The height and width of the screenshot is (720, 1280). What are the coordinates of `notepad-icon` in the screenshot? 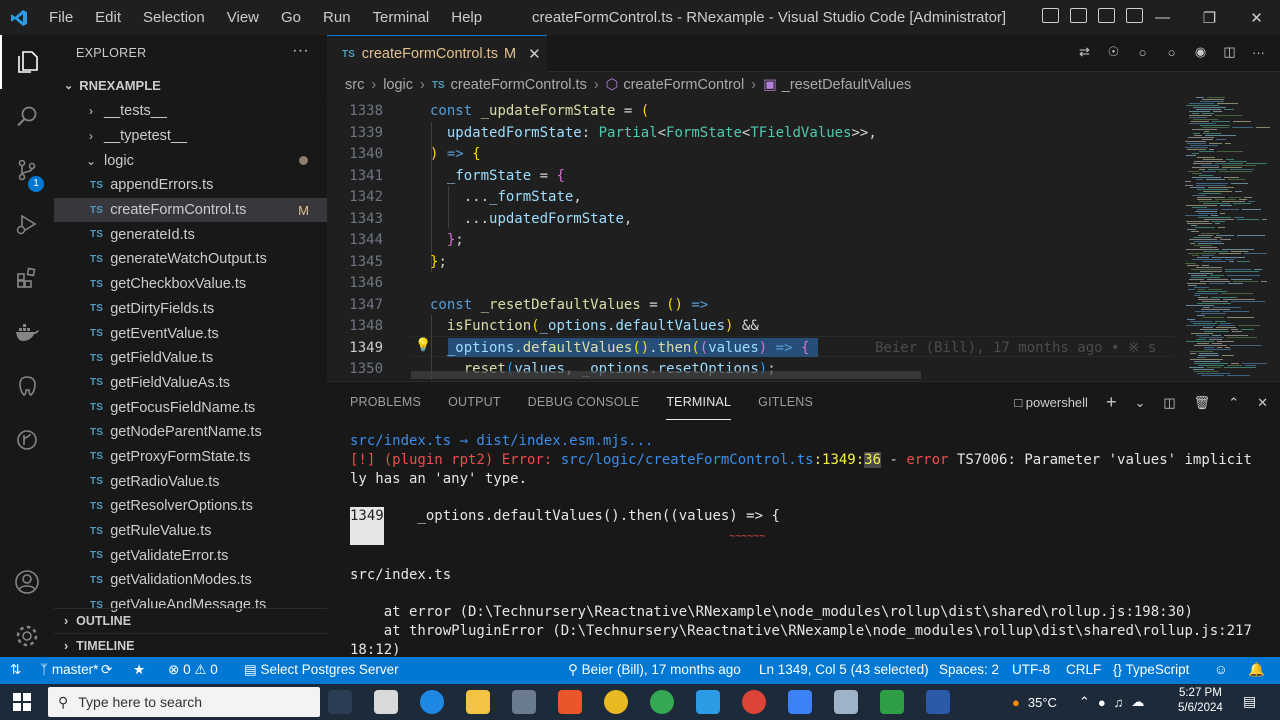 It's located at (386, 702).